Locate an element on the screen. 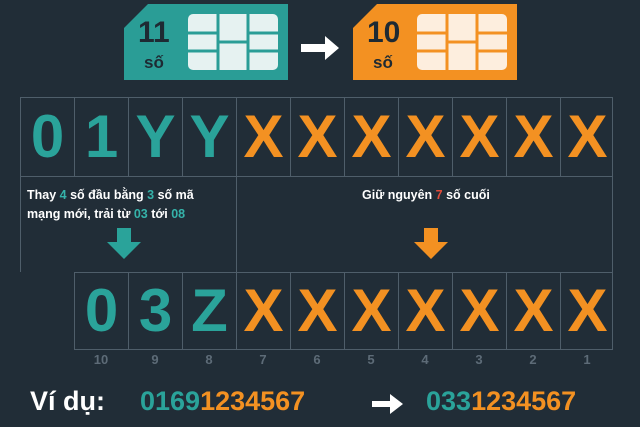  example-new-prefix: 033 is located at coordinates (449, 401).